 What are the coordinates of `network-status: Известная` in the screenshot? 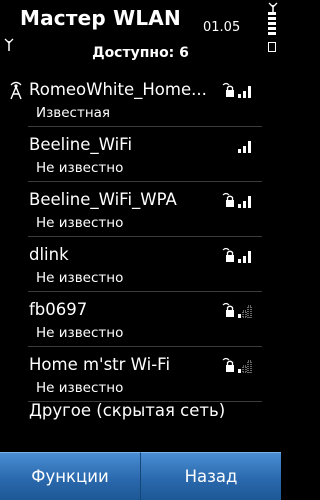 It's located at (73, 113).